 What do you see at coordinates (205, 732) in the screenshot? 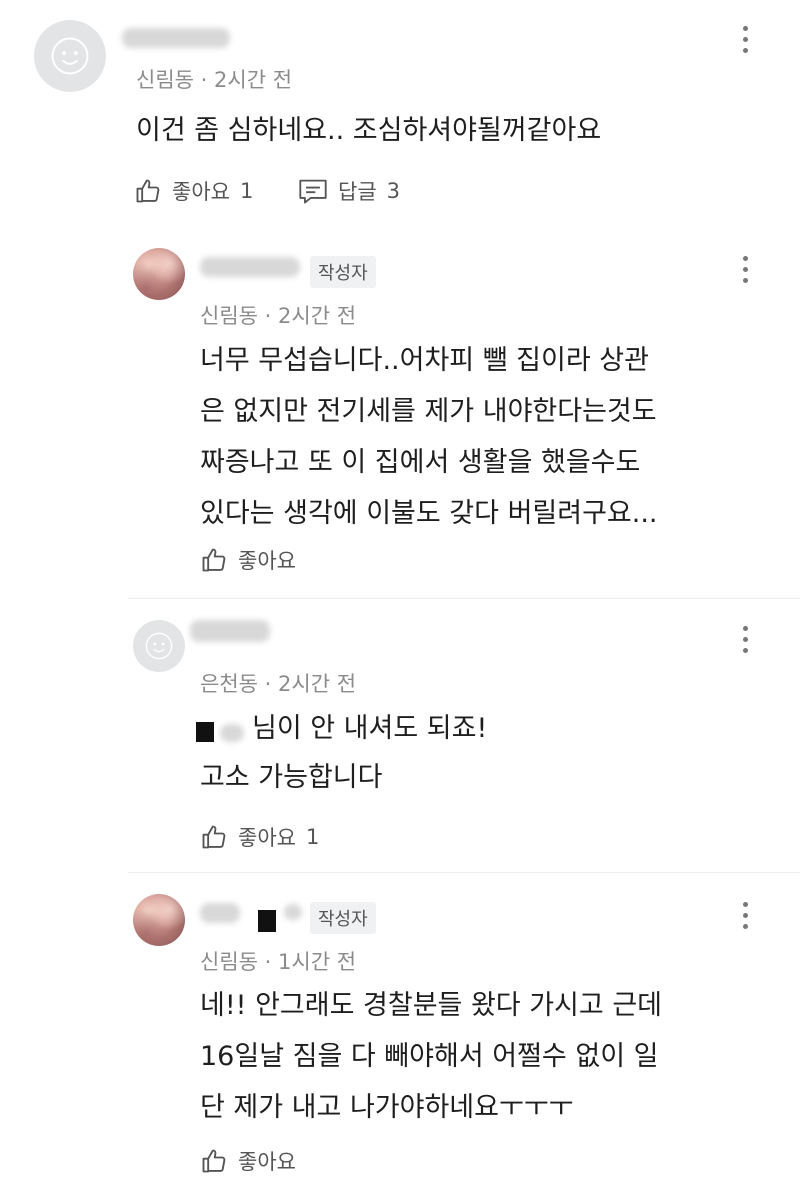
I see `redacted-mention` at bounding box center [205, 732].